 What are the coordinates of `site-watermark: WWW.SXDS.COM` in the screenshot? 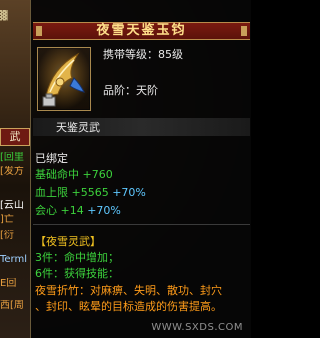 It's located at (197, 327).